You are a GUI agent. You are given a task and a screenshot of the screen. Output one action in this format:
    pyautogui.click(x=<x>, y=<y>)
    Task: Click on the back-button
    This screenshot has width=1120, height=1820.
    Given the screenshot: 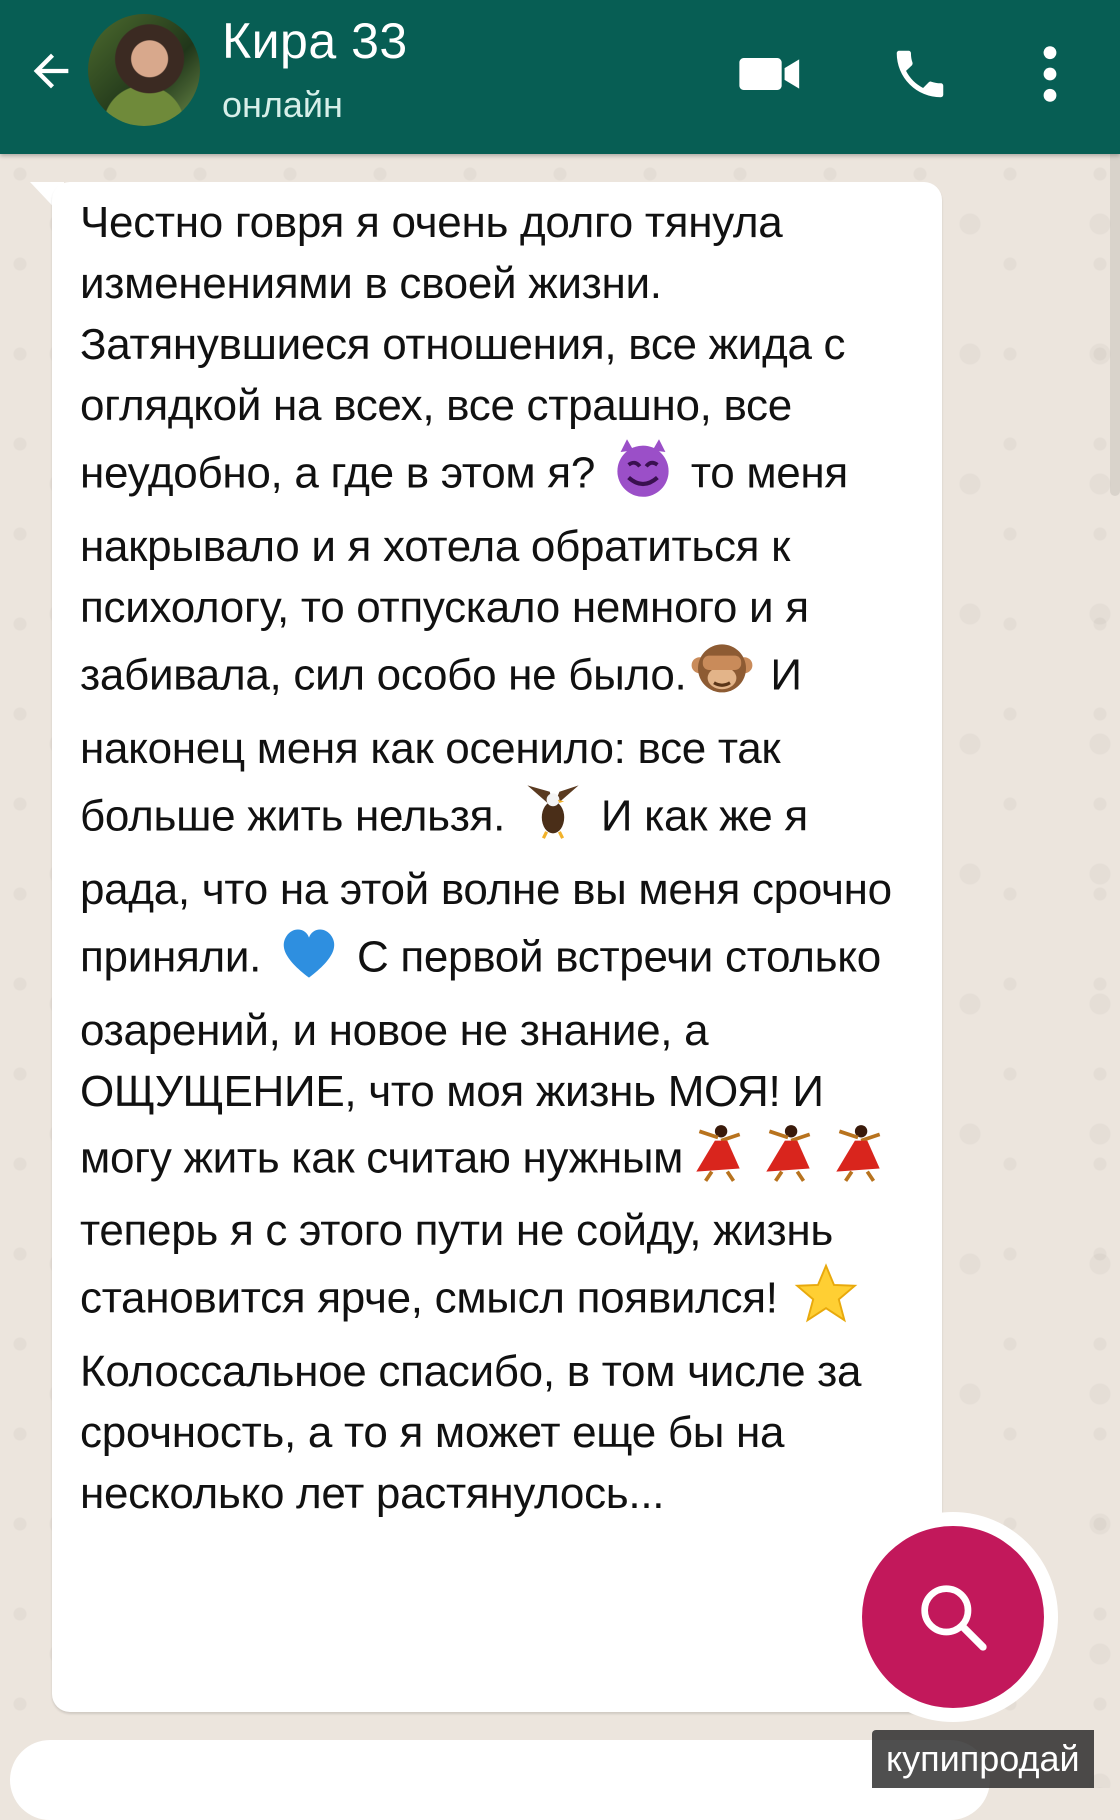 What is the action you would take?
    pyautogui.click(x=51, y=71)
    